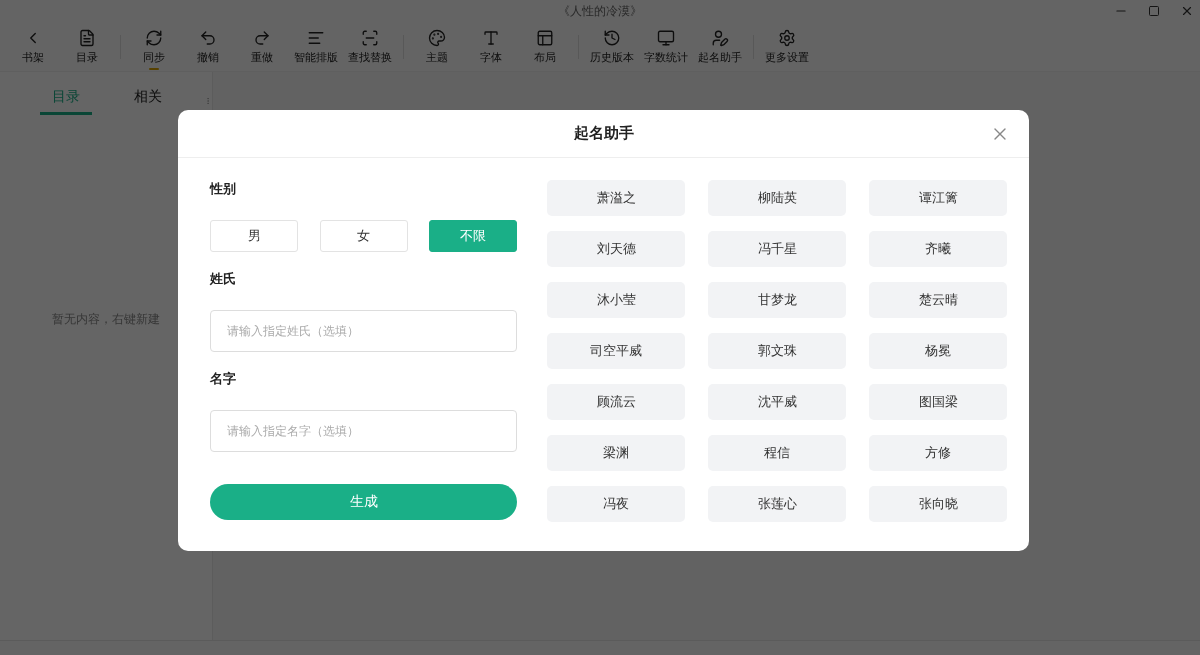 The image size is (1200, 655). I want to click on name-suggestion: 齐曦, so click(938, 249).